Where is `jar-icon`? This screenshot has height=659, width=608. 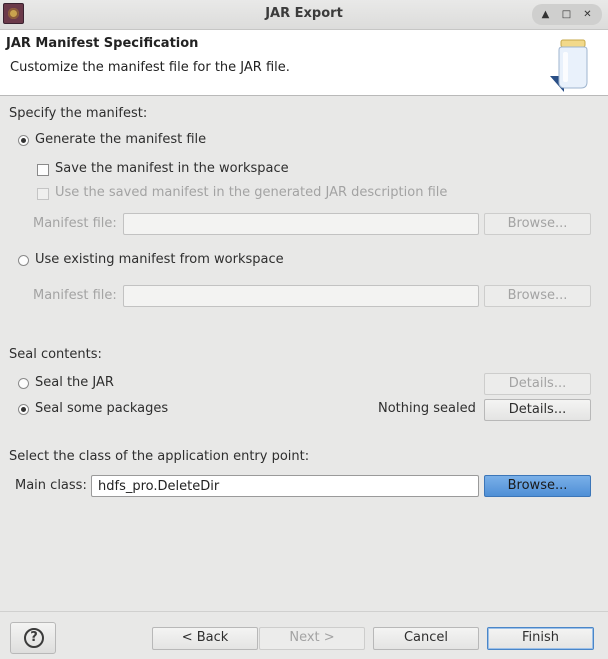
jar-icon is located at coordinates (569, 65).